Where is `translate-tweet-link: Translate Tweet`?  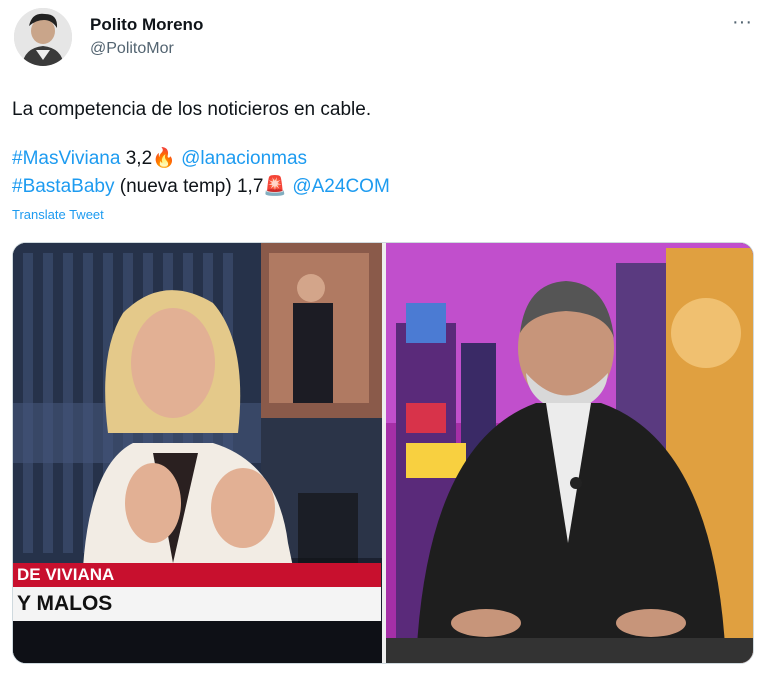 translate-tweet-link: Translate Tweet is located at coordinates (58, 214).